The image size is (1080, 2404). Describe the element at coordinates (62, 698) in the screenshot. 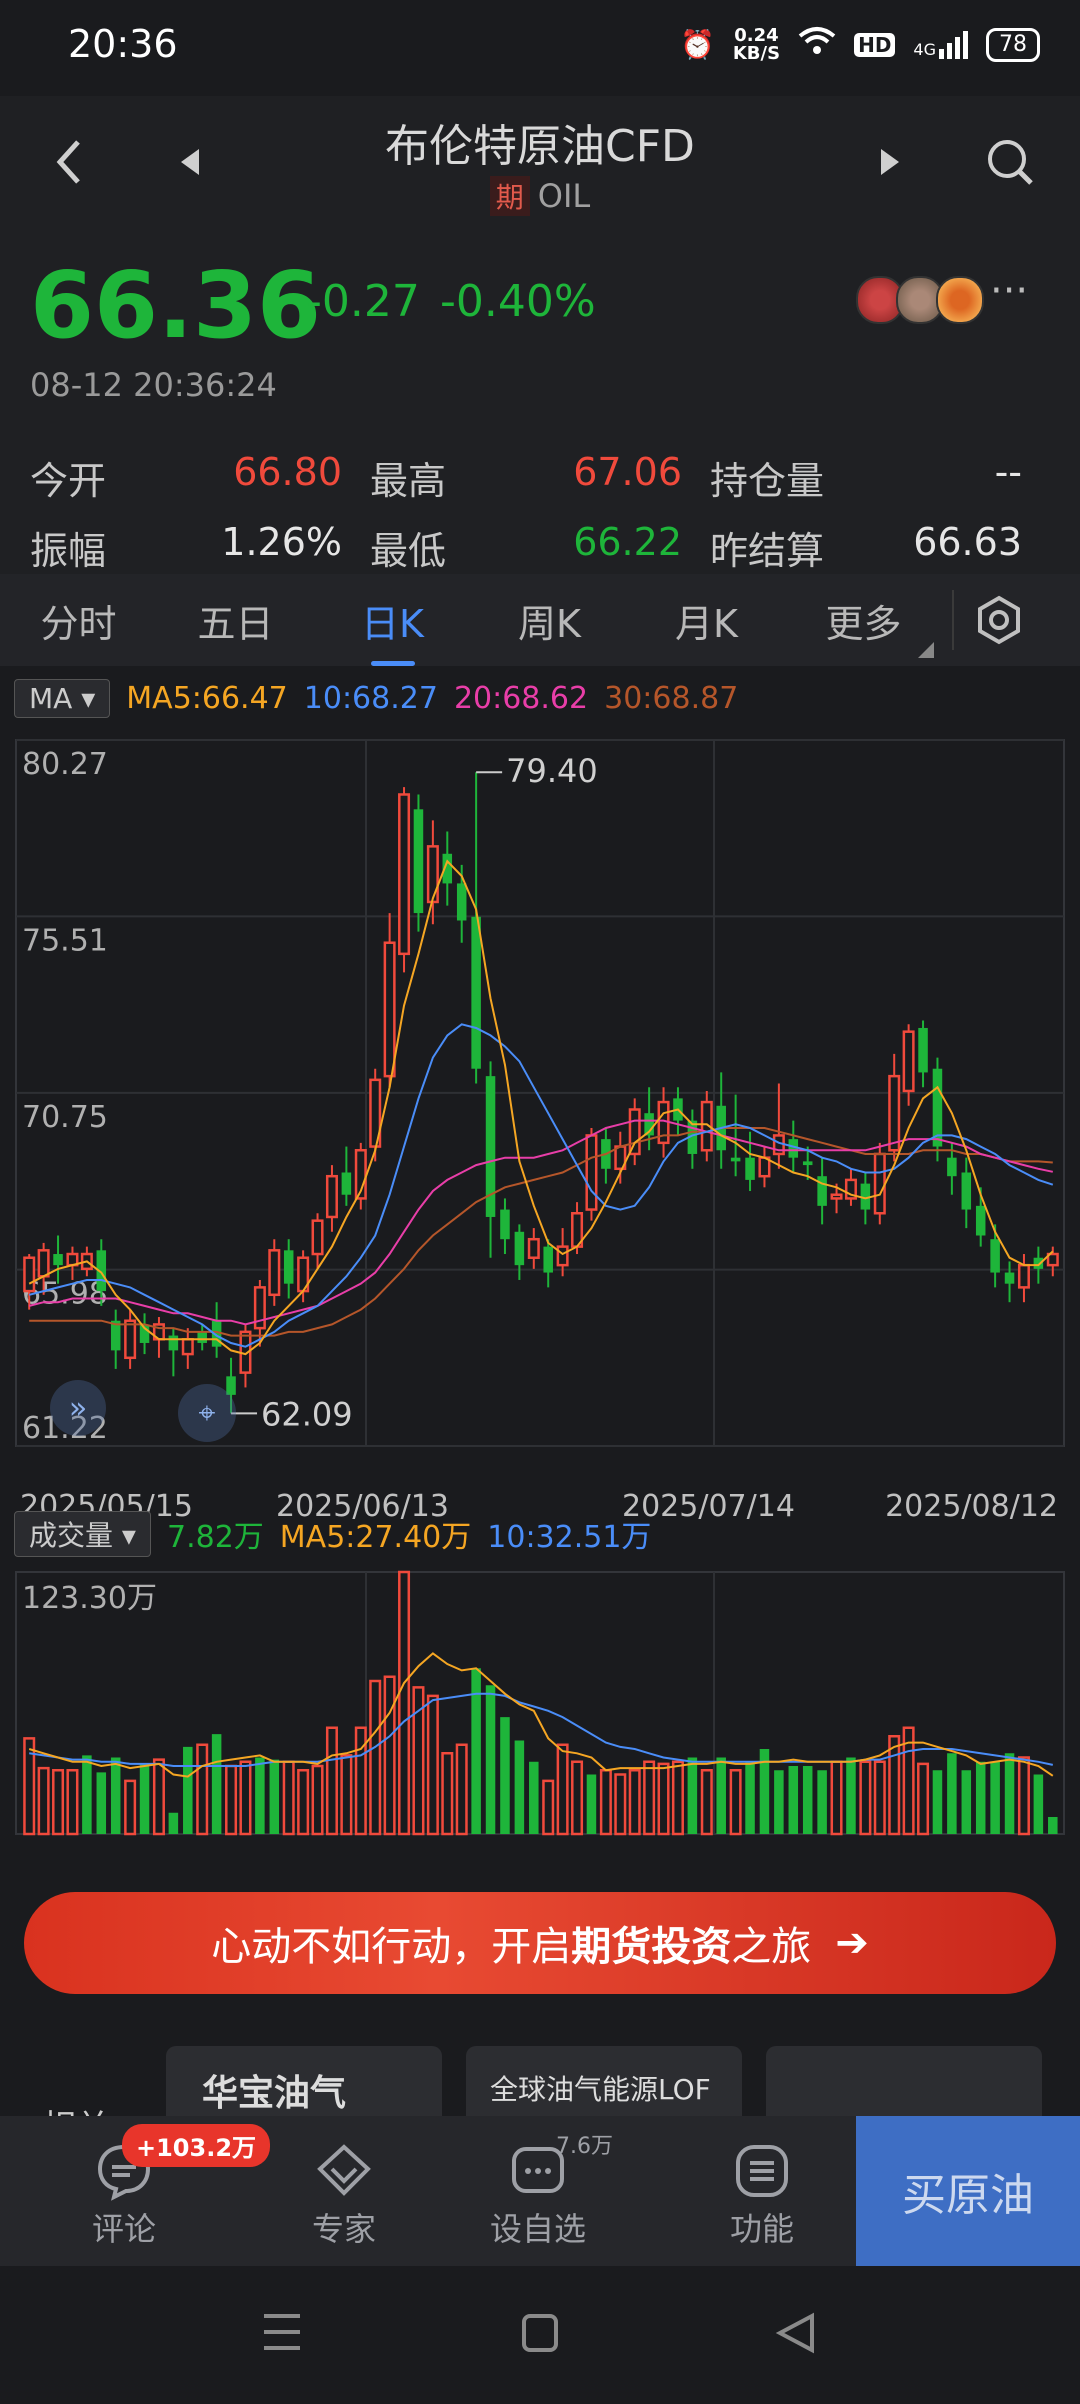

I see `ma-indicator-select: MA ▾` at that location.